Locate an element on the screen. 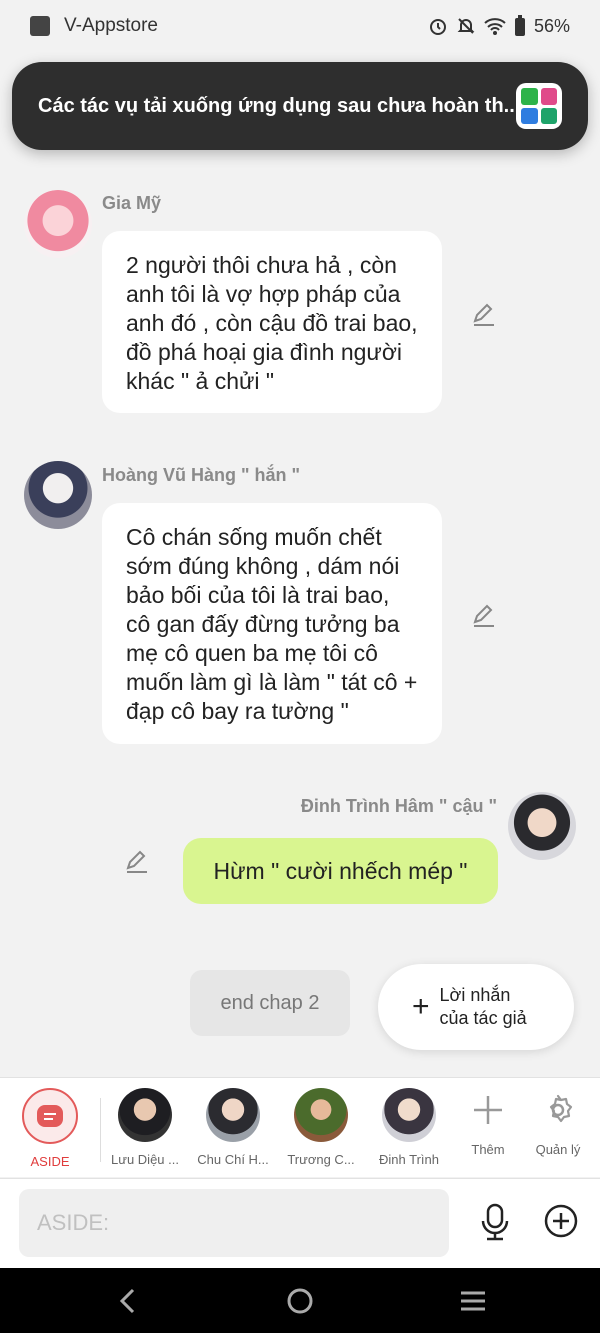 The image size is (600, 1333). input-row is located at coordinates (300, 1223).